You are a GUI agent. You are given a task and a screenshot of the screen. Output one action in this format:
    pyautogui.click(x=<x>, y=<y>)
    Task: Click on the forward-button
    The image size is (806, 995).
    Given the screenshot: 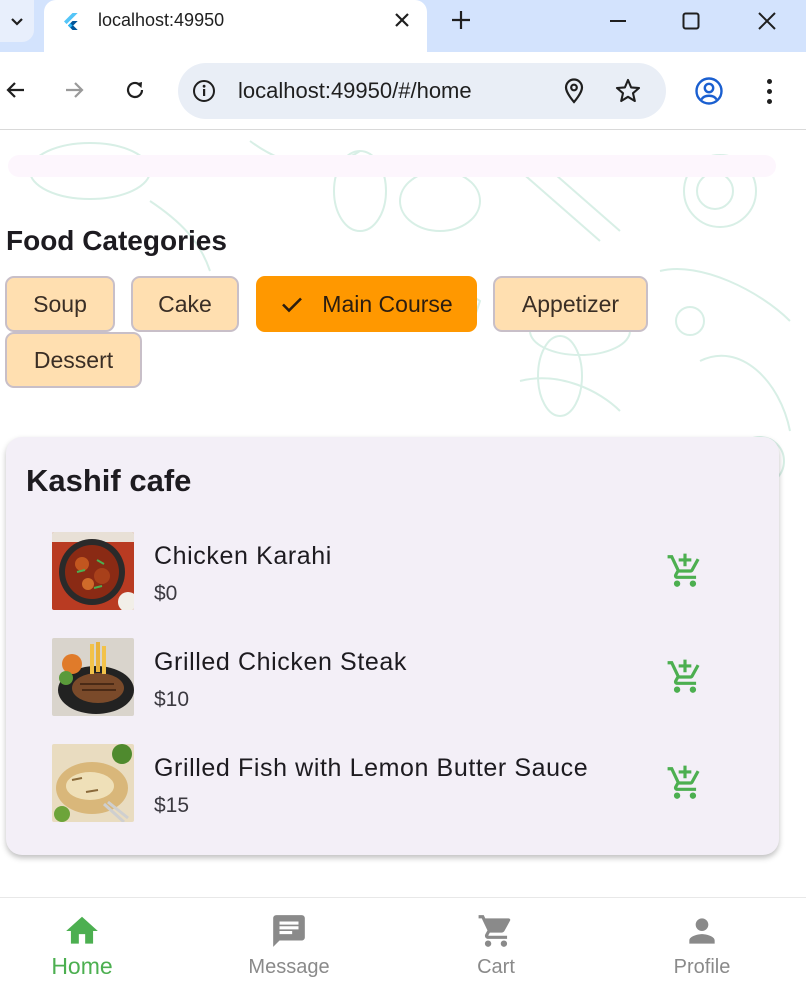 What is the action you would take?
    pyautogui.click(x=74, y=90)
    